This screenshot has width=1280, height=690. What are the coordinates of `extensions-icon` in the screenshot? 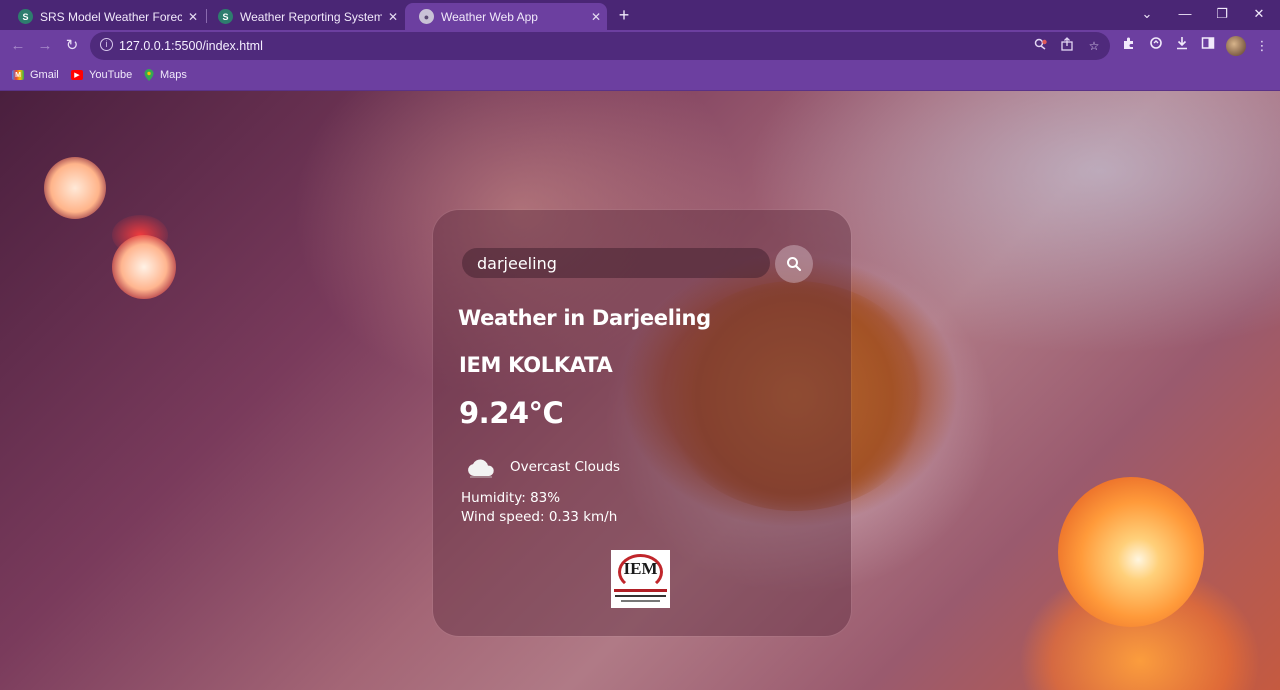 It's located at (1129, 46).